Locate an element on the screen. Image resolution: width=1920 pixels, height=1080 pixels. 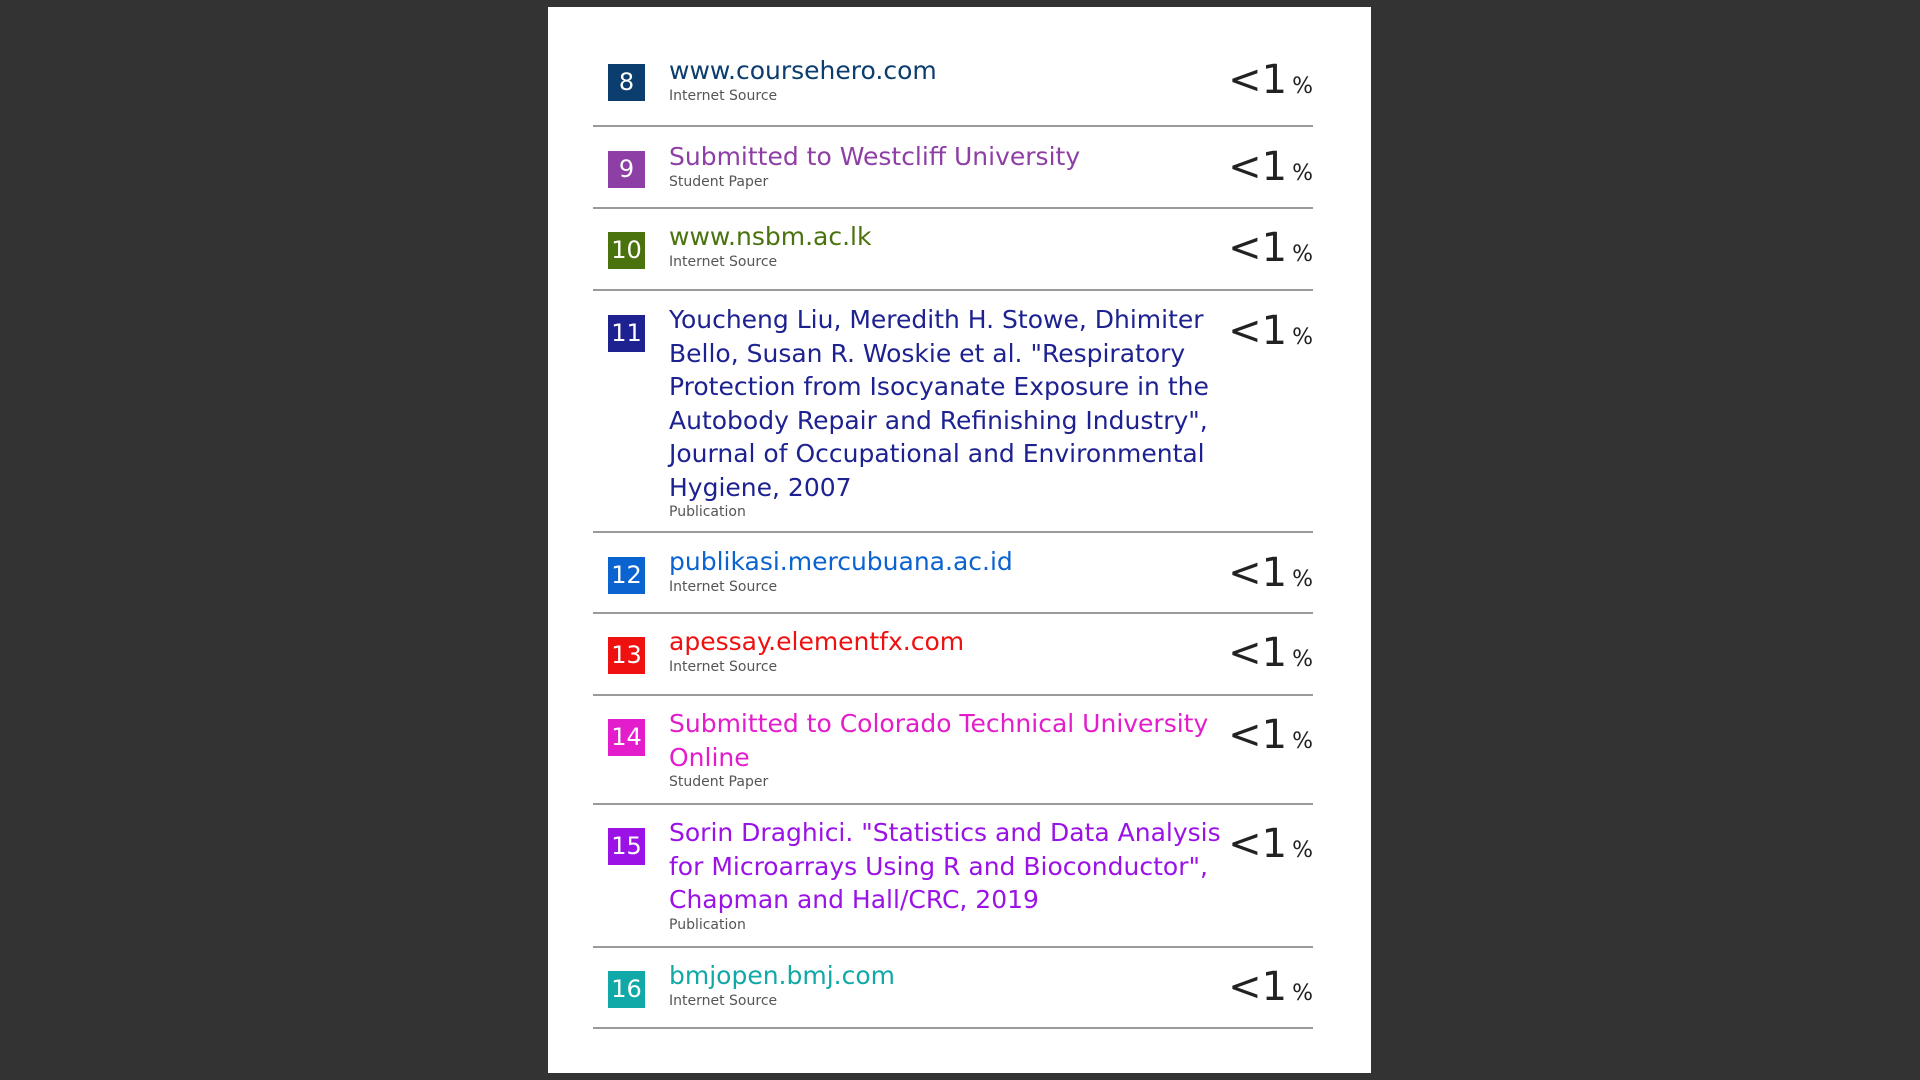
source-row: 16 bmjopen.bmj.com Internet Source <1% is located at coordinates (953, 988).